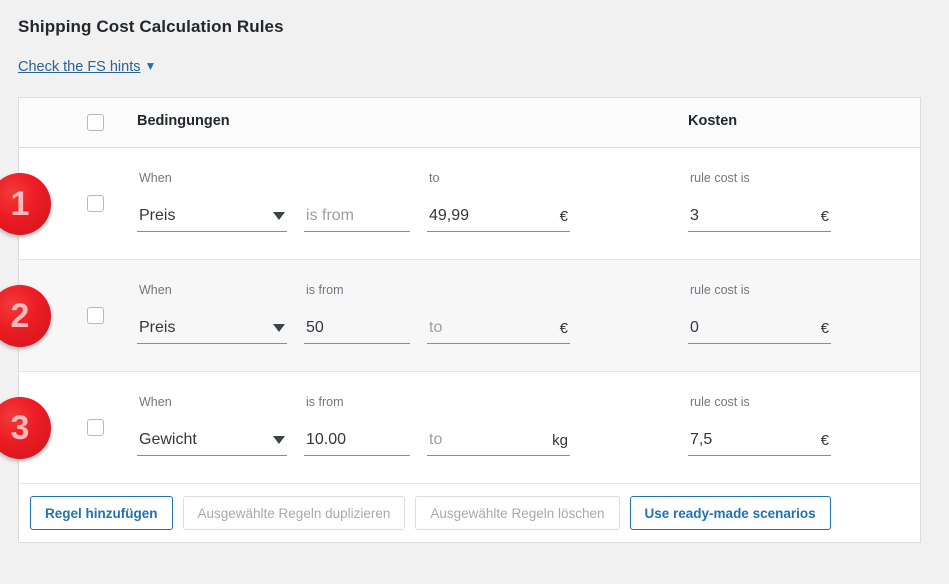  I want to click on range-from-input: 10.00, so click(357, 440).